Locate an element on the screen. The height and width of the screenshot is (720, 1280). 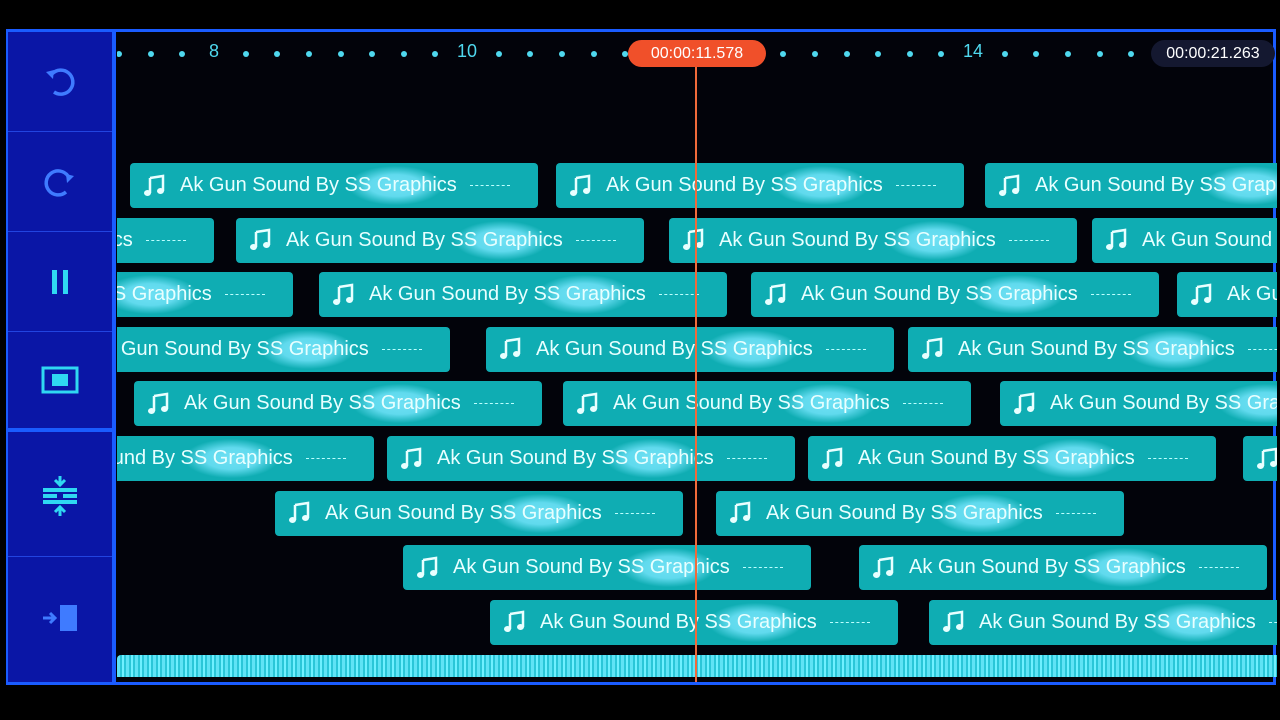
exit-timeline-button is located at coordinates (60, 617).